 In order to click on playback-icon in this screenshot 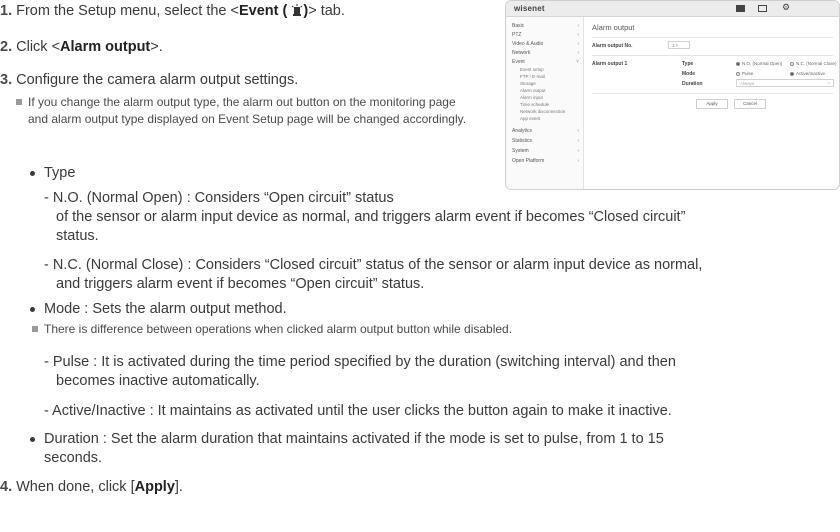, I will do `click(762, 8)`.